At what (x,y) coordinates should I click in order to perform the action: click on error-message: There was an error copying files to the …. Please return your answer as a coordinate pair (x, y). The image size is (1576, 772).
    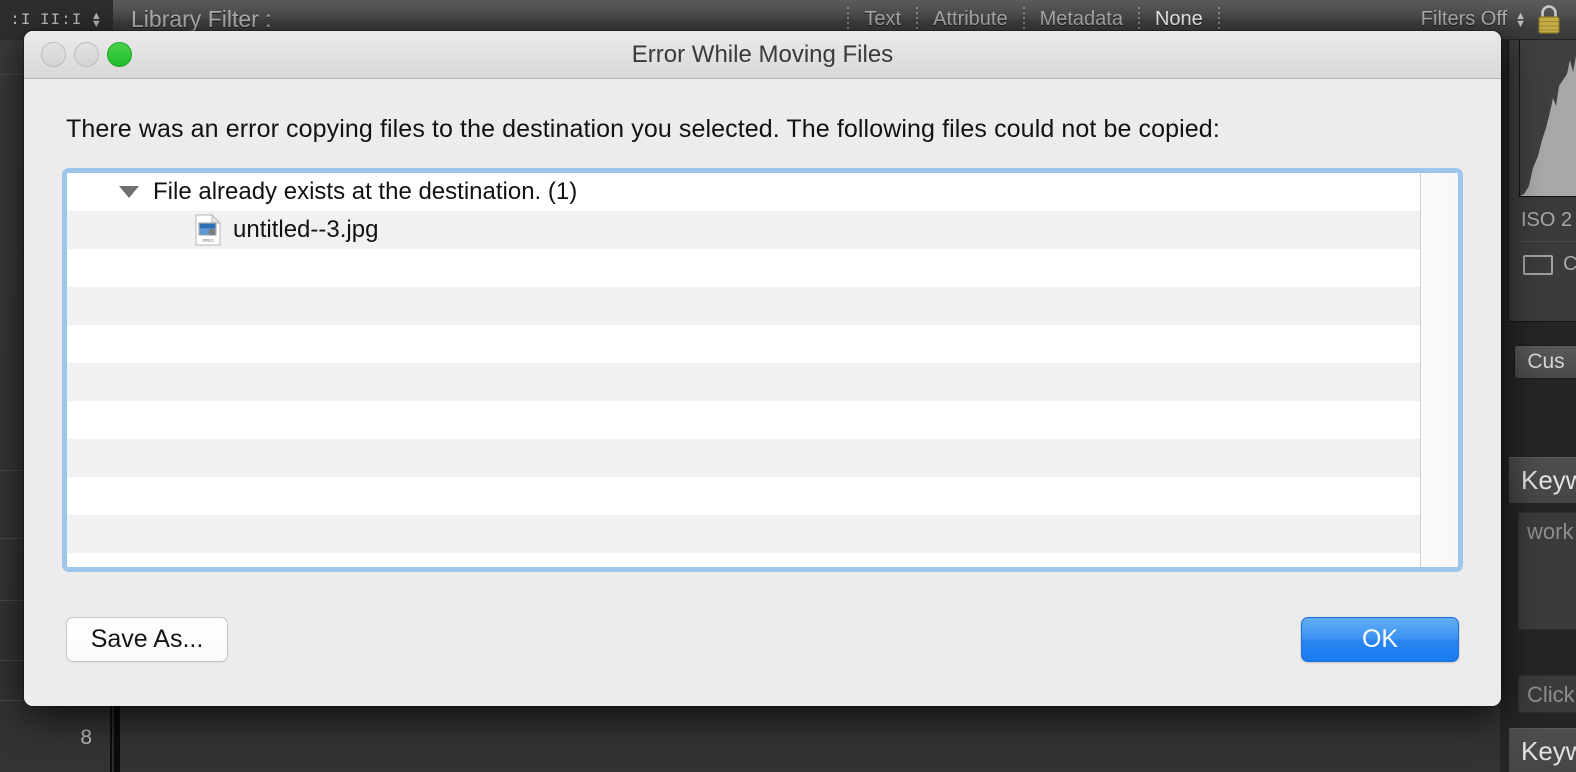
    Looking at the image, I should click on (643, 129).